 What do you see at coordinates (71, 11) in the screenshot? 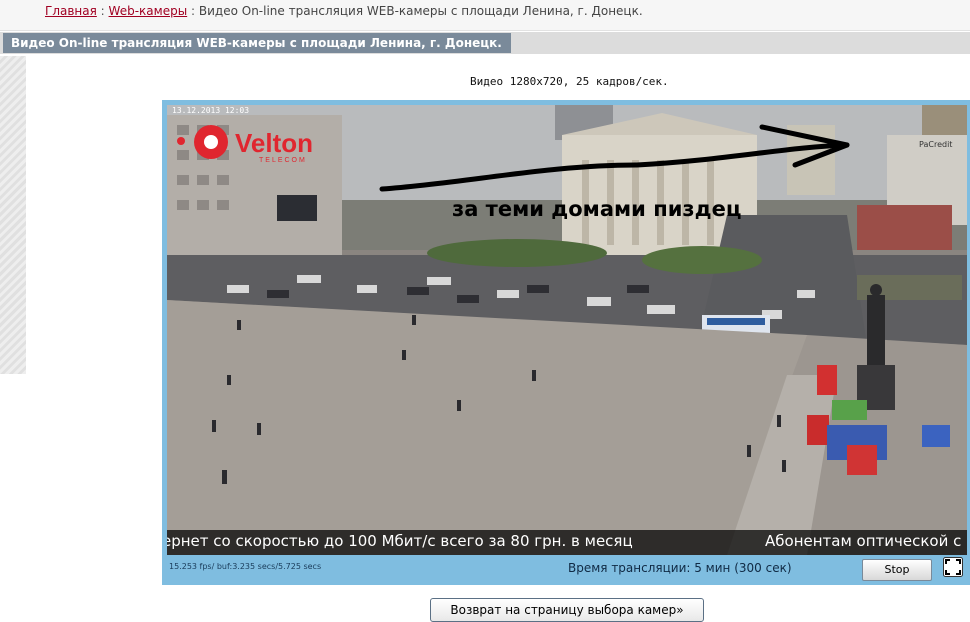
I see `breadcrumb-home-link: Главная` at bounding box center [71, 11].